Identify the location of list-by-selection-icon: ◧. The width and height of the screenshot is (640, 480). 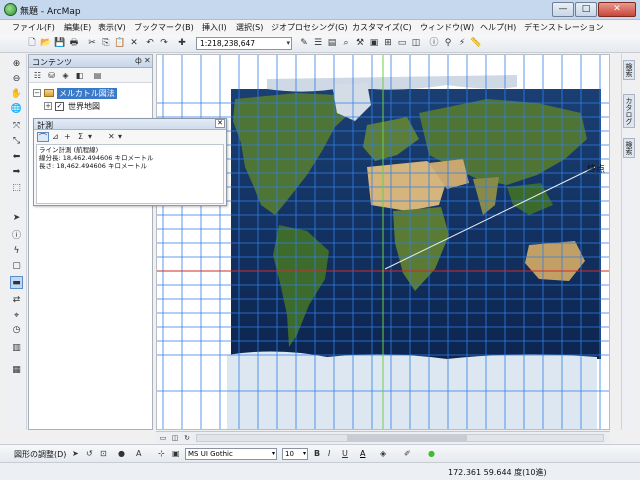
(79, 75).